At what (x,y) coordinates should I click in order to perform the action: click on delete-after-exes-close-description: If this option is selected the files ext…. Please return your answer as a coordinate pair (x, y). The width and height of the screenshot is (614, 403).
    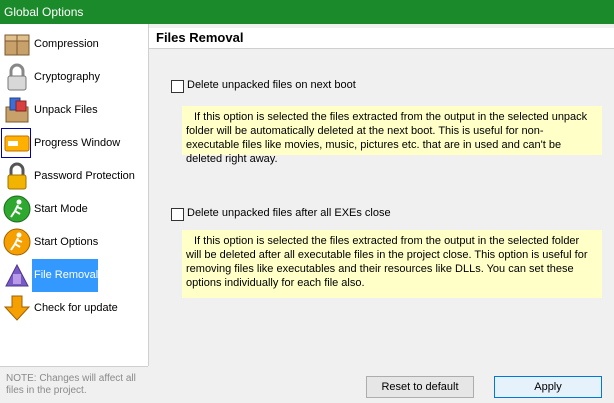
    Looking at the image, I should click on (392, 264).